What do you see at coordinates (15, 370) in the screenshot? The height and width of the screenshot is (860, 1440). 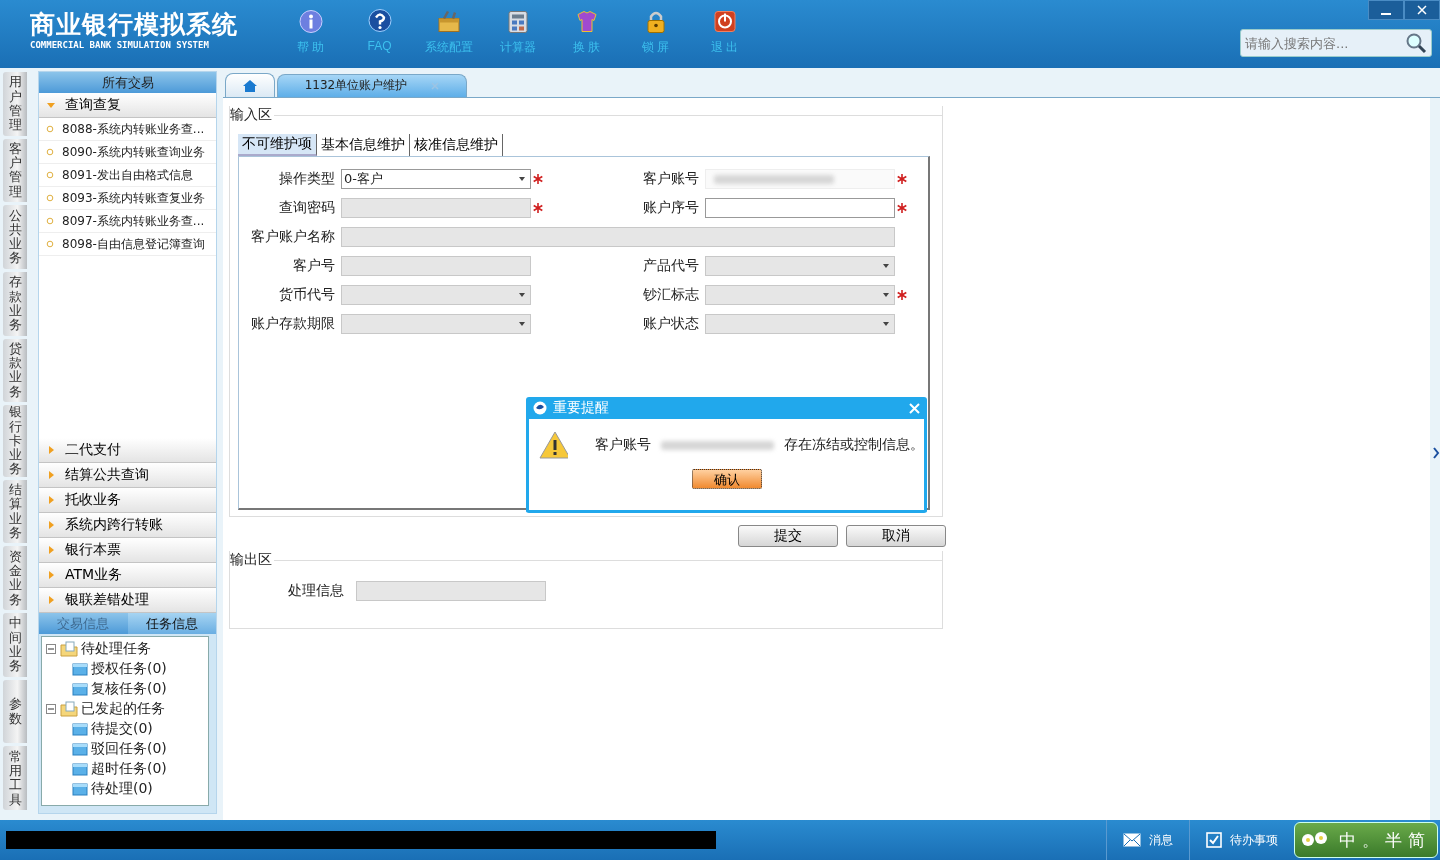 I see `side-tab: 贷款业务` at bounding box center [15, 370].